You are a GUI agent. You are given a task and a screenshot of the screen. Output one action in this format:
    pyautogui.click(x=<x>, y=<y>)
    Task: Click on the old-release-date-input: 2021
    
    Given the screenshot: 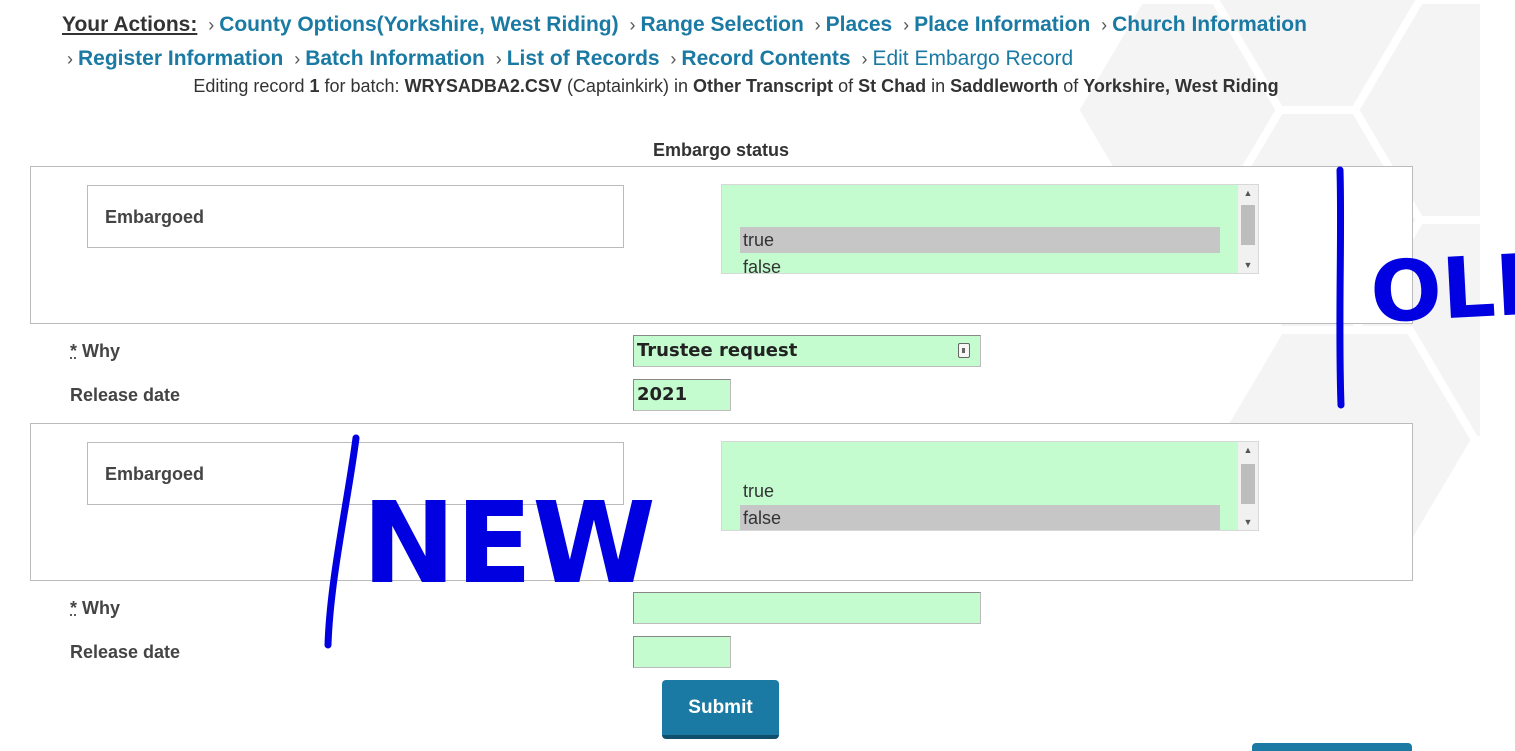 What is the action you would take?
    pyautogui.click(x=682, y=395)
    